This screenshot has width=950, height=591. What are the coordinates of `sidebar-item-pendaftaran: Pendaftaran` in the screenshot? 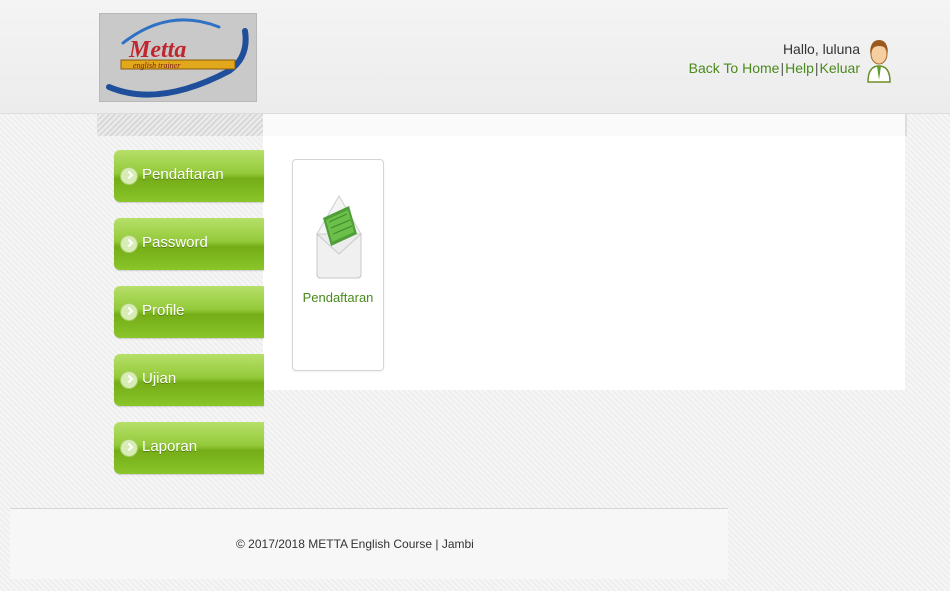 It's located at (189, 176).